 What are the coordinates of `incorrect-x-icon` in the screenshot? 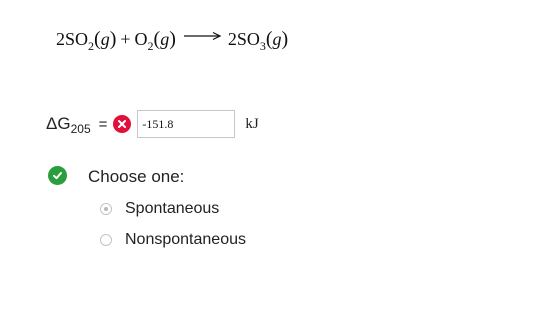 It's located at (122, 124).